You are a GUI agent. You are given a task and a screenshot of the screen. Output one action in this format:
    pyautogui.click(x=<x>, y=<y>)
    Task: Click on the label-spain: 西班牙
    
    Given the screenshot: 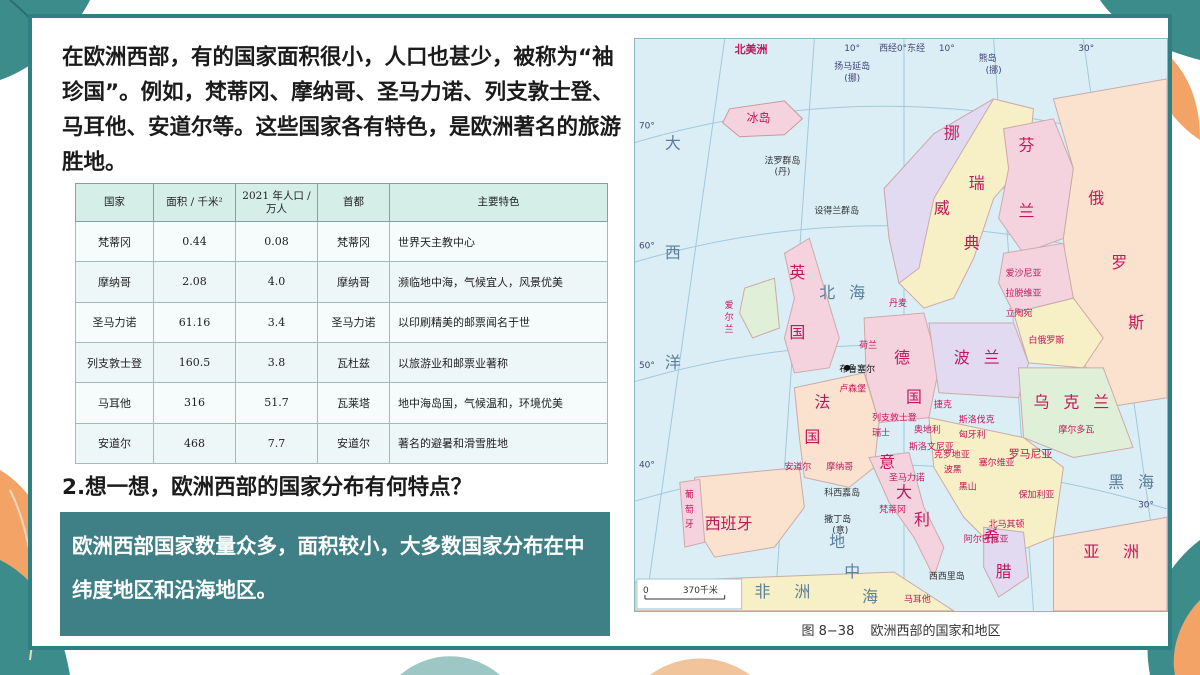 What is the action you would take?
    pyautogui.click(x=729, y=523)
    